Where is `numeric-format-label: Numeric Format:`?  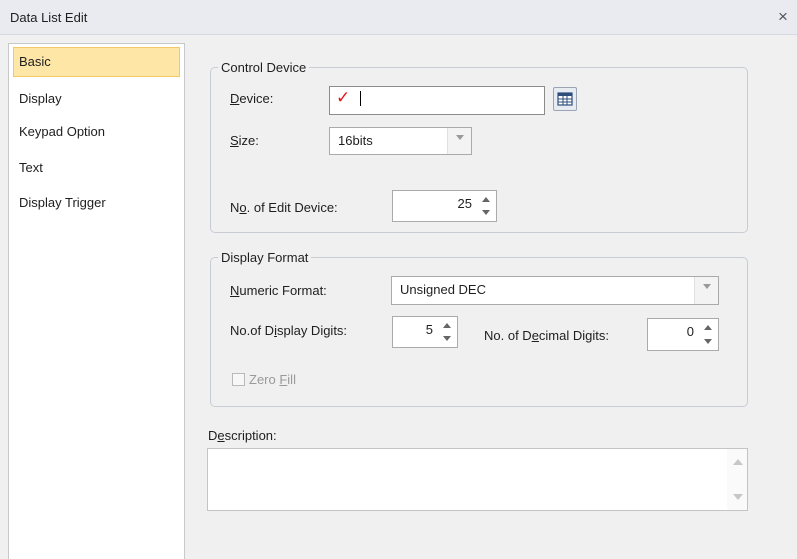 numeric-format-label: Numeric Format: is located at coordinates (278, 291).